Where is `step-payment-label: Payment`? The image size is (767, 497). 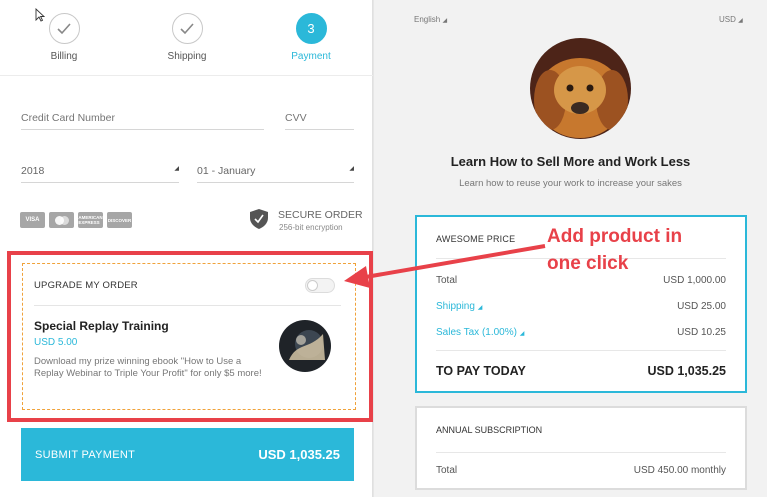
step-payment-label: Payment is located at coordinates (311, 56).